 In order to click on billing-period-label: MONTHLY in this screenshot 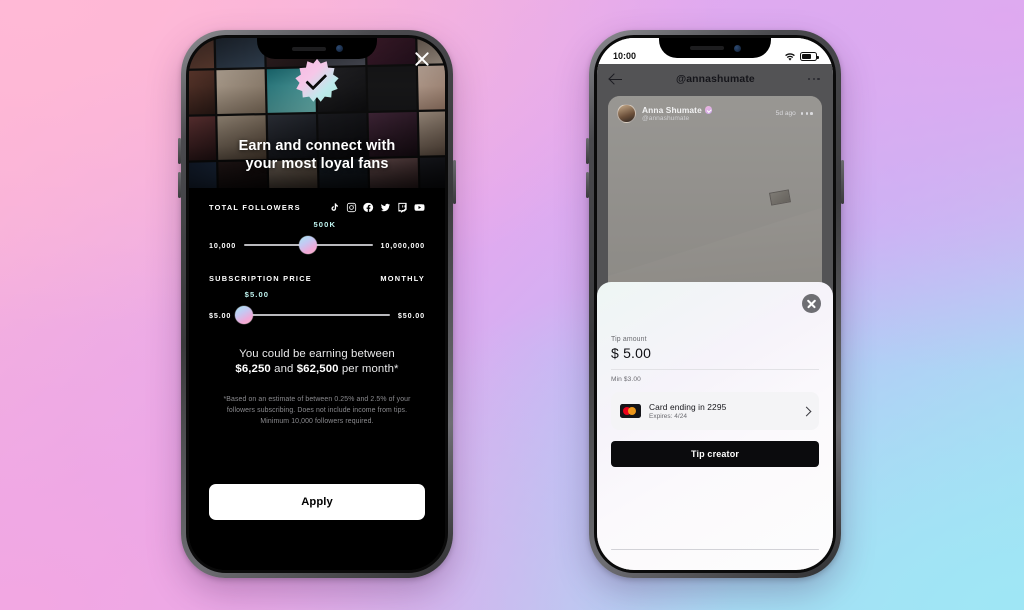, I will do `click(402, 278)`.